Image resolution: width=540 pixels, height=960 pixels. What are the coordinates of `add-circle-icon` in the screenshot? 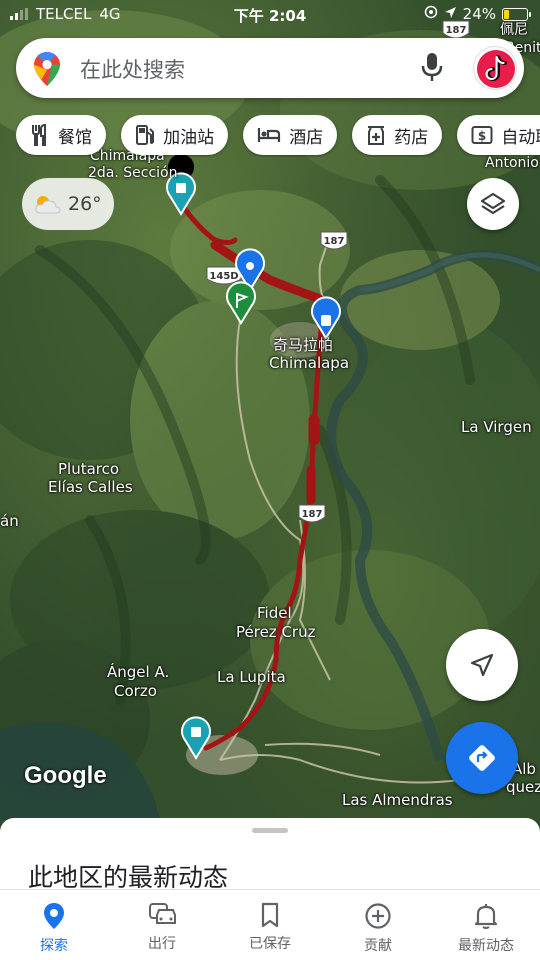 It's located at (378, 916).